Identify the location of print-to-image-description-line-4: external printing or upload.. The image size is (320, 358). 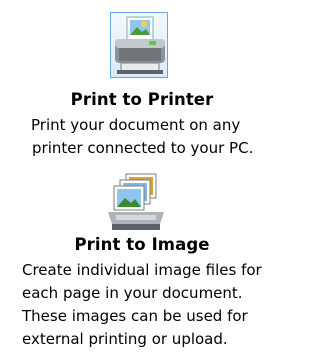
(125, 339).